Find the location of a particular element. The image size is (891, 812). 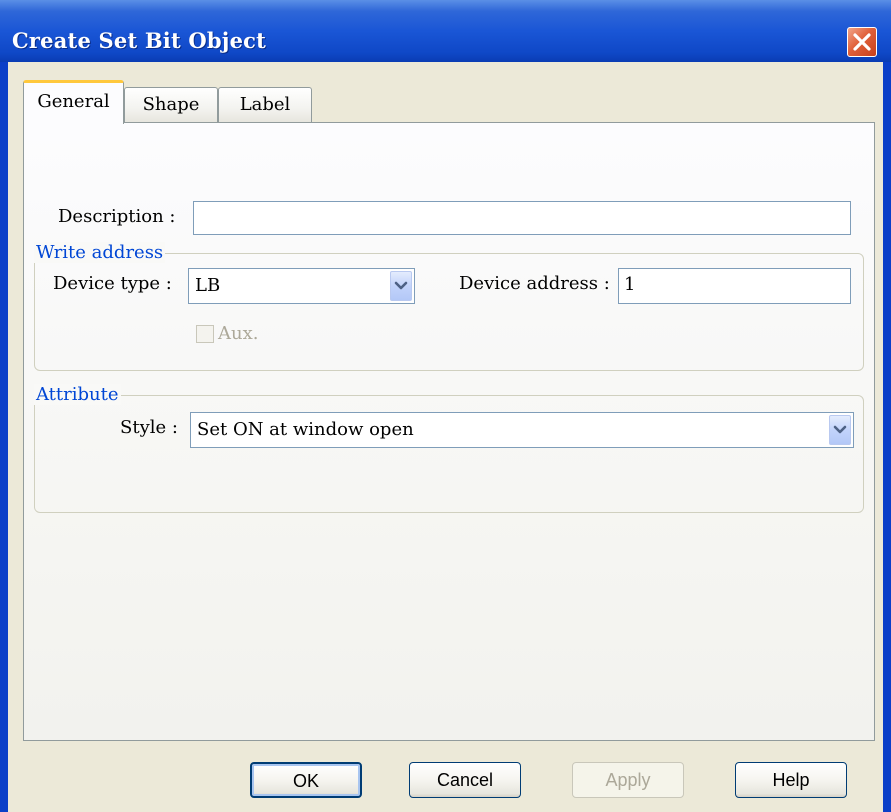

description-label: Description : is located at coordinates (117, 216).